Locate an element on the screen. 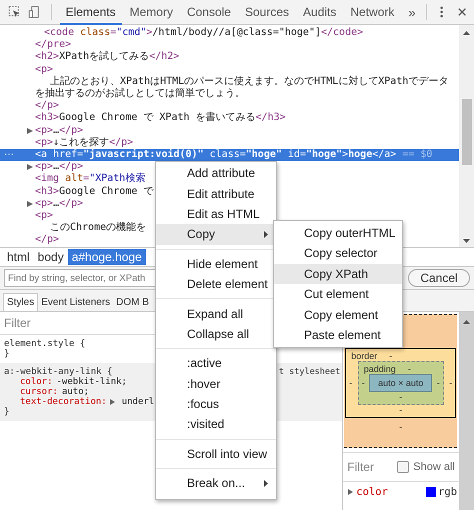 This screenshot has width=474, height=510. property-value: underl is located at coordinates (138, 402).